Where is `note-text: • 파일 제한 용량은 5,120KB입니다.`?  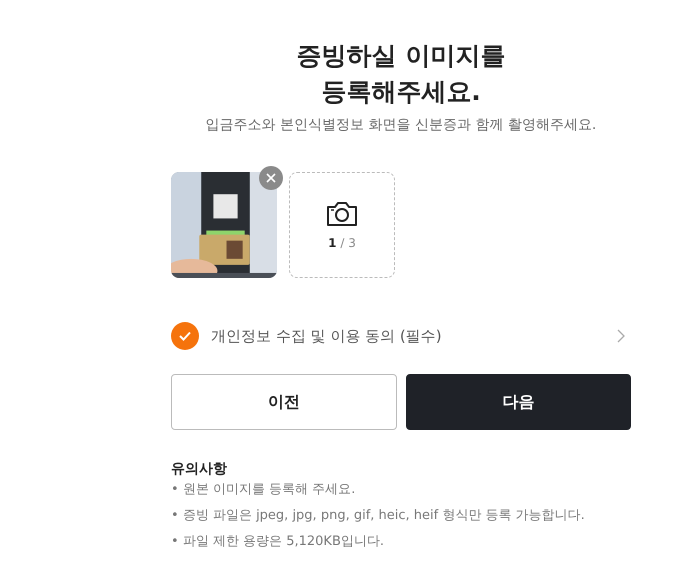 note-text: • 파일 제한 용량은 5,120KB입니다. is located at coordinates (278, 542).